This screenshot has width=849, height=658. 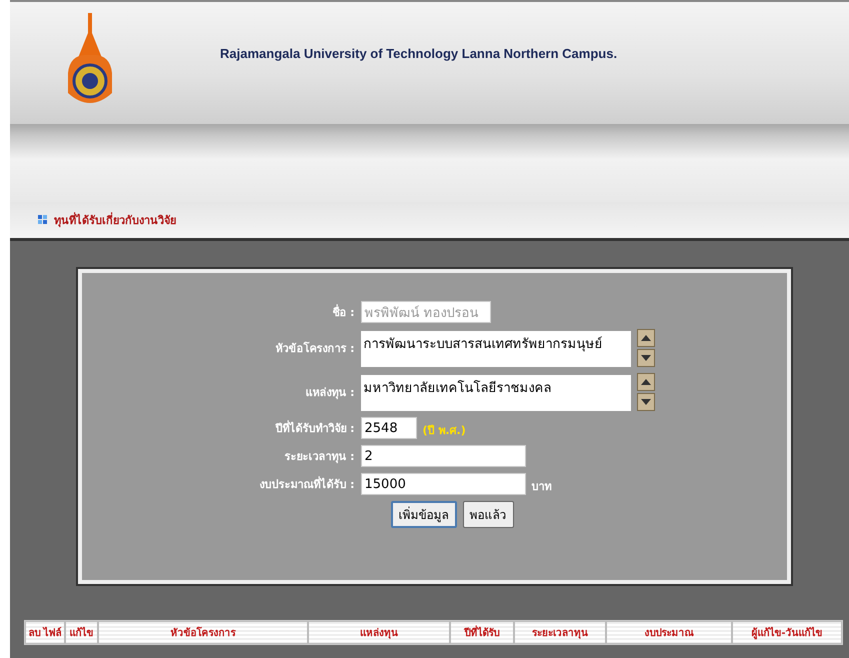 I want to click on column-header: หัวข้อโครงการ, so click(x=203, y=632).